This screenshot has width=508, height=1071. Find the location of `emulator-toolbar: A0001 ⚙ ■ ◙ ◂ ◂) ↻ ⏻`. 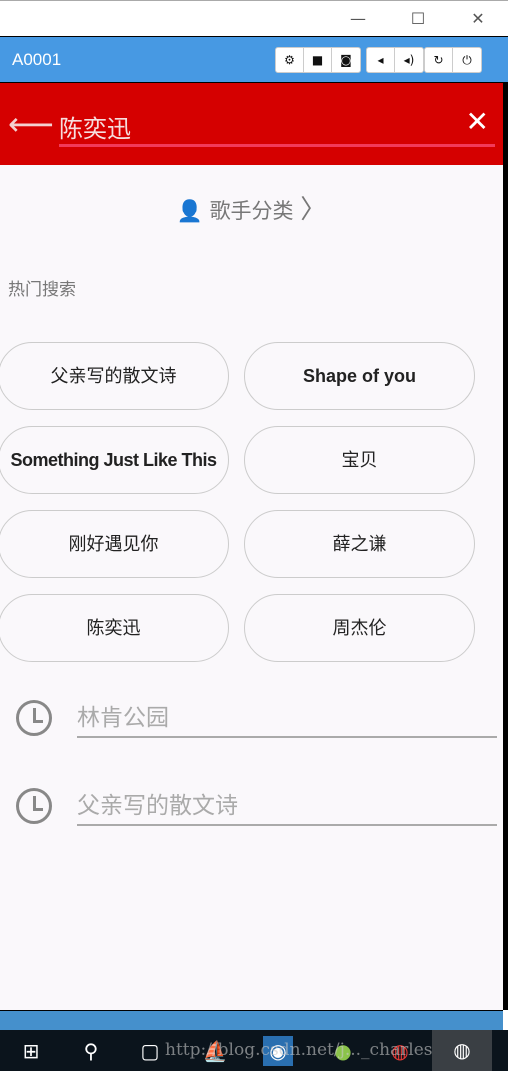

emulator-toolbar: A0001 ⚙ ■ ◙ ◂ ◂) ↻ ⏻ is located at coordinates (254, 60).